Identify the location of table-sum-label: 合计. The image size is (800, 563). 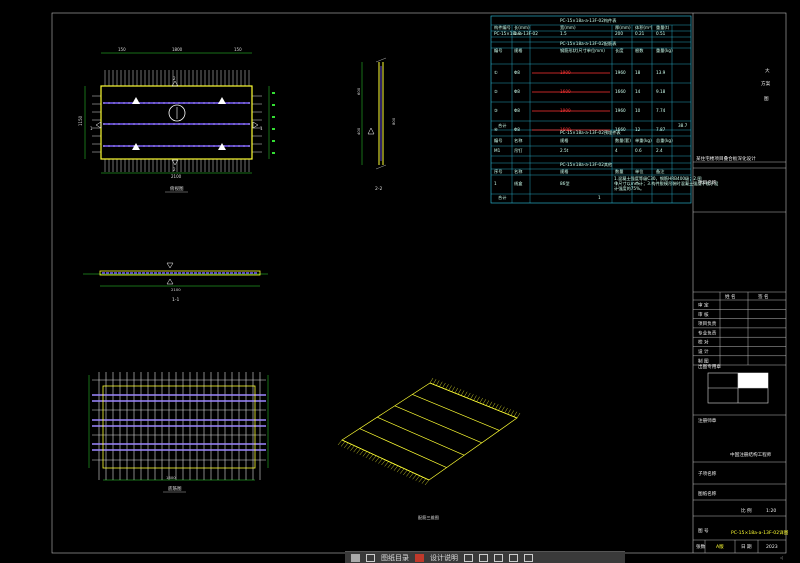
(502, 197).